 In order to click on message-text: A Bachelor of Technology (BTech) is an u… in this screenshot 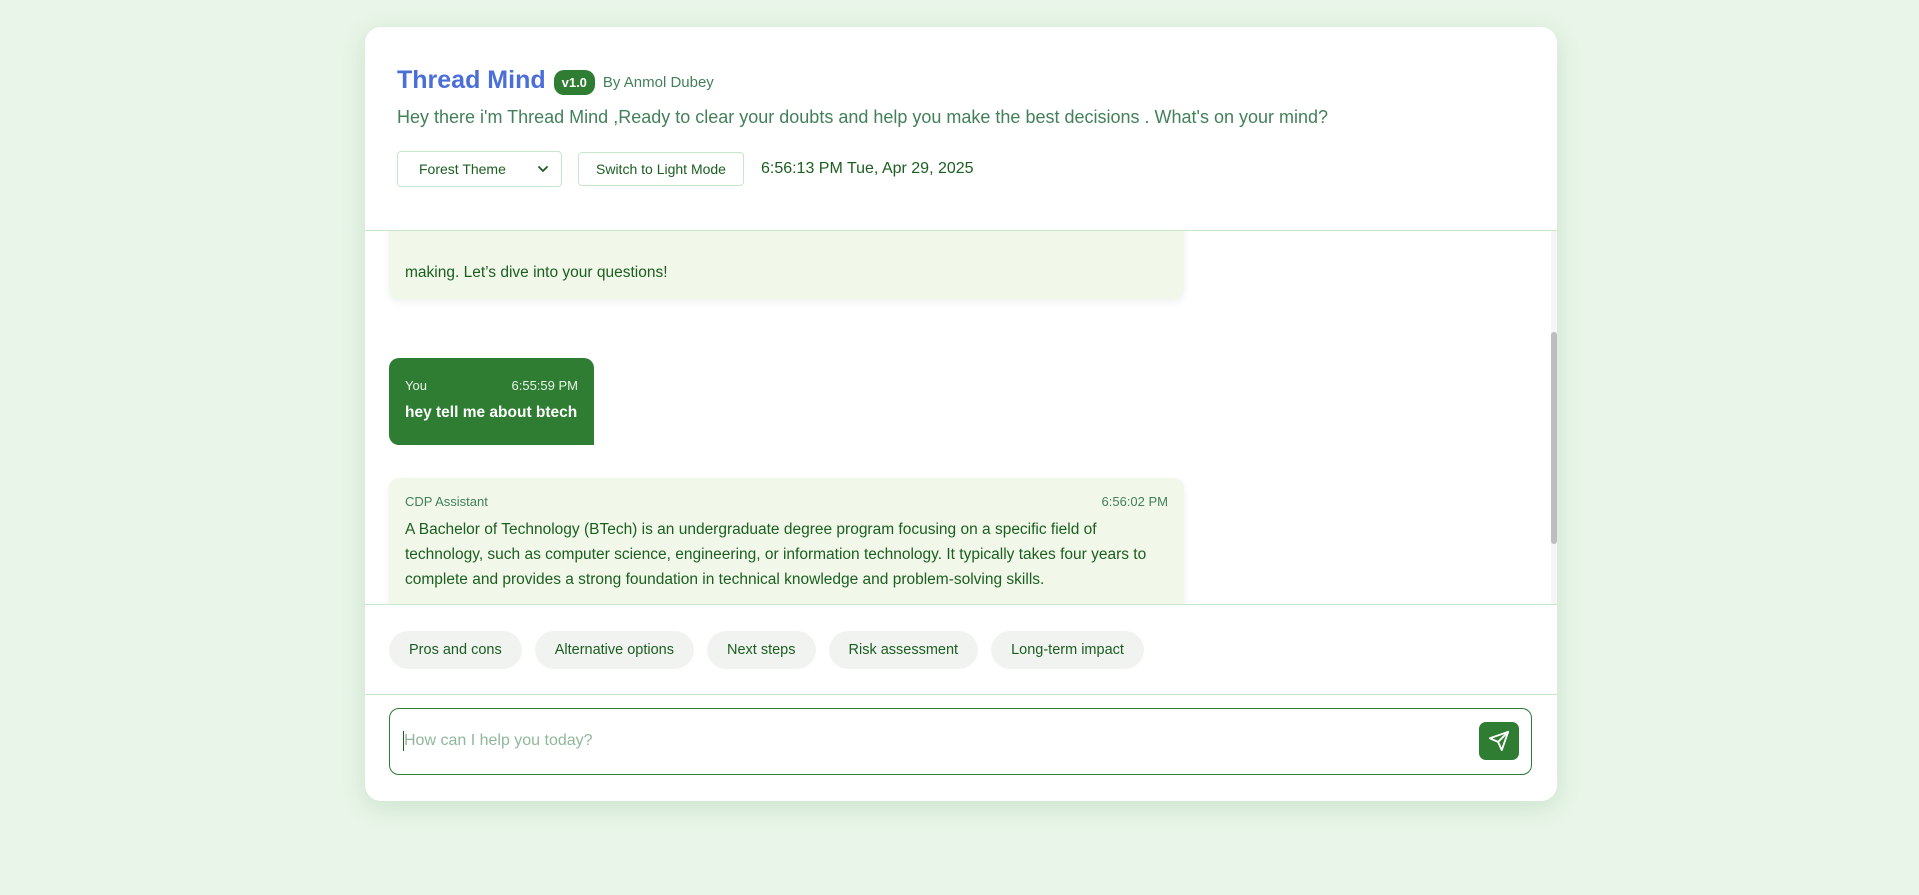, I will do `click(776, 554)`.